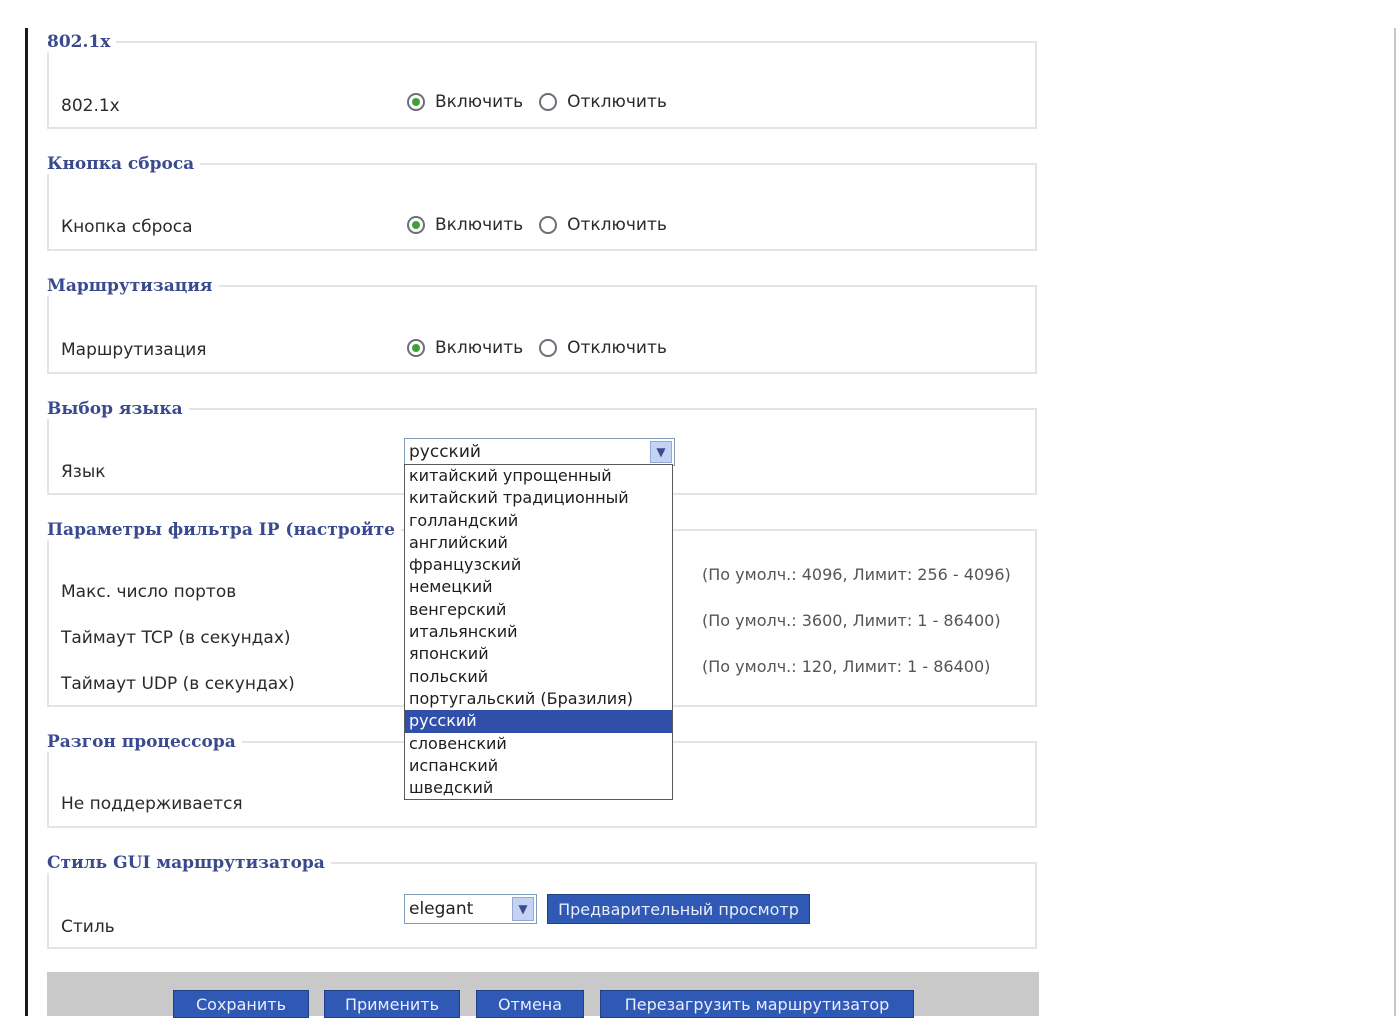  I want to click on language-option-selected: русский, so click(538, 721).